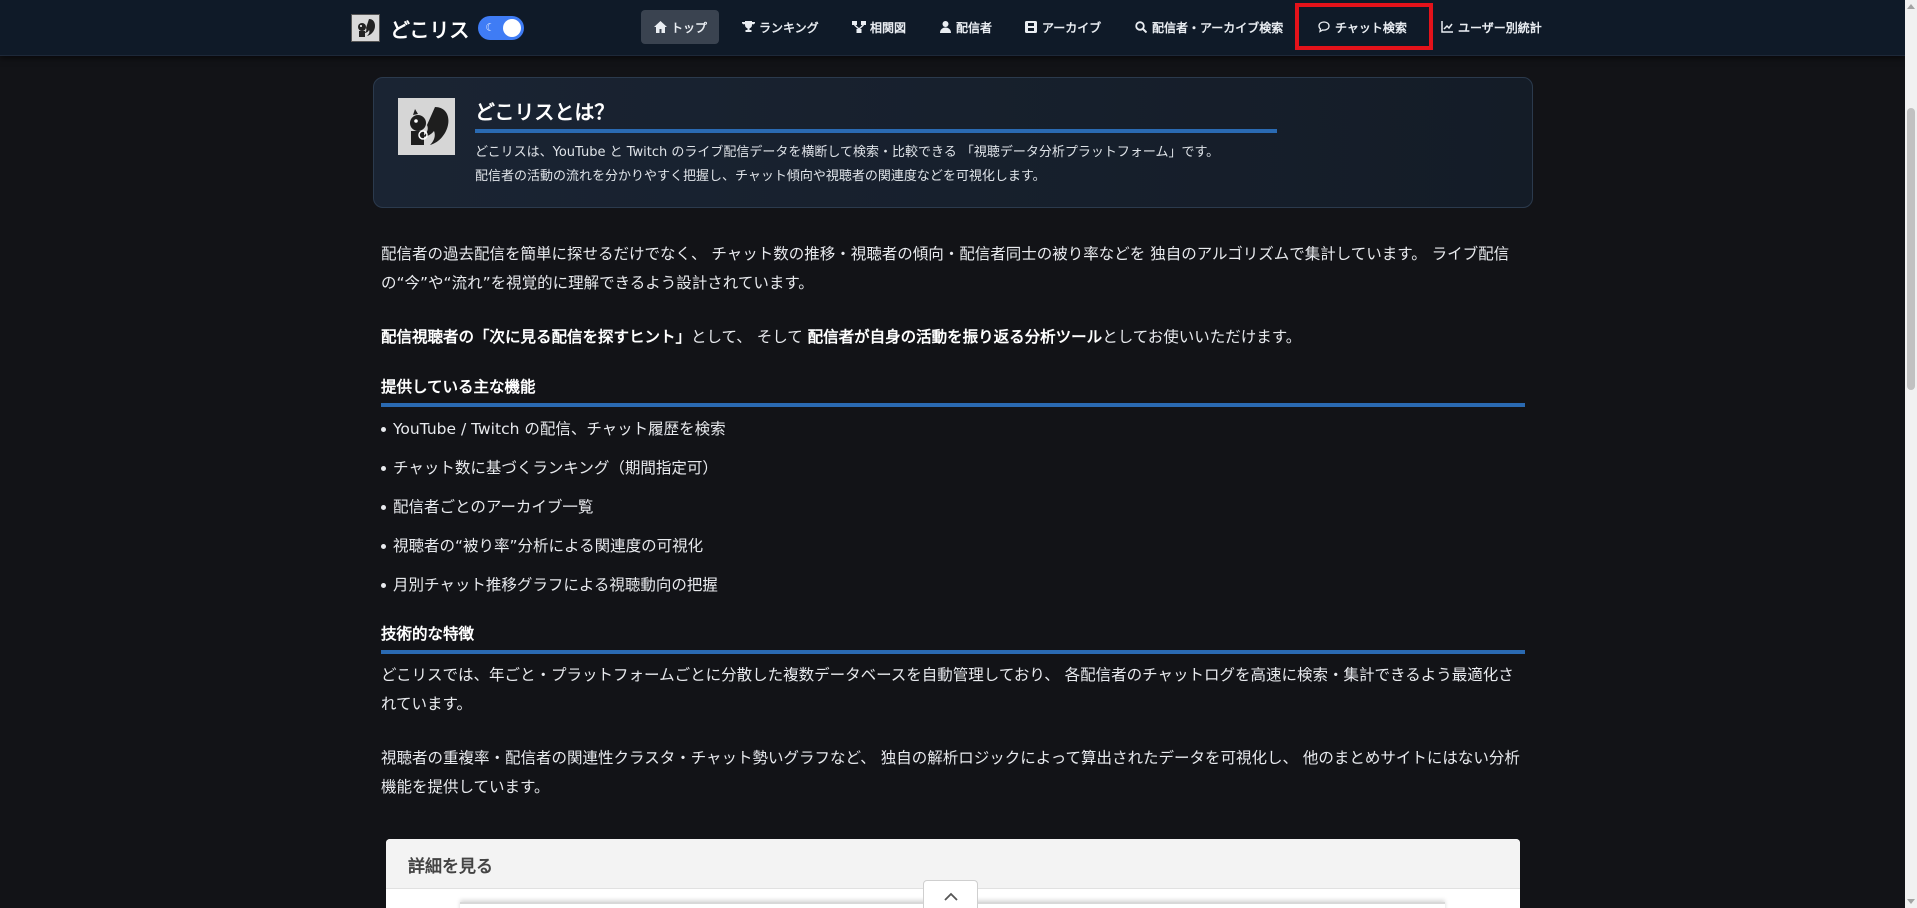  Describe the element at coordinates (888, 27) in the screenshot. I see `nav-item-label: 相関図` at that location.